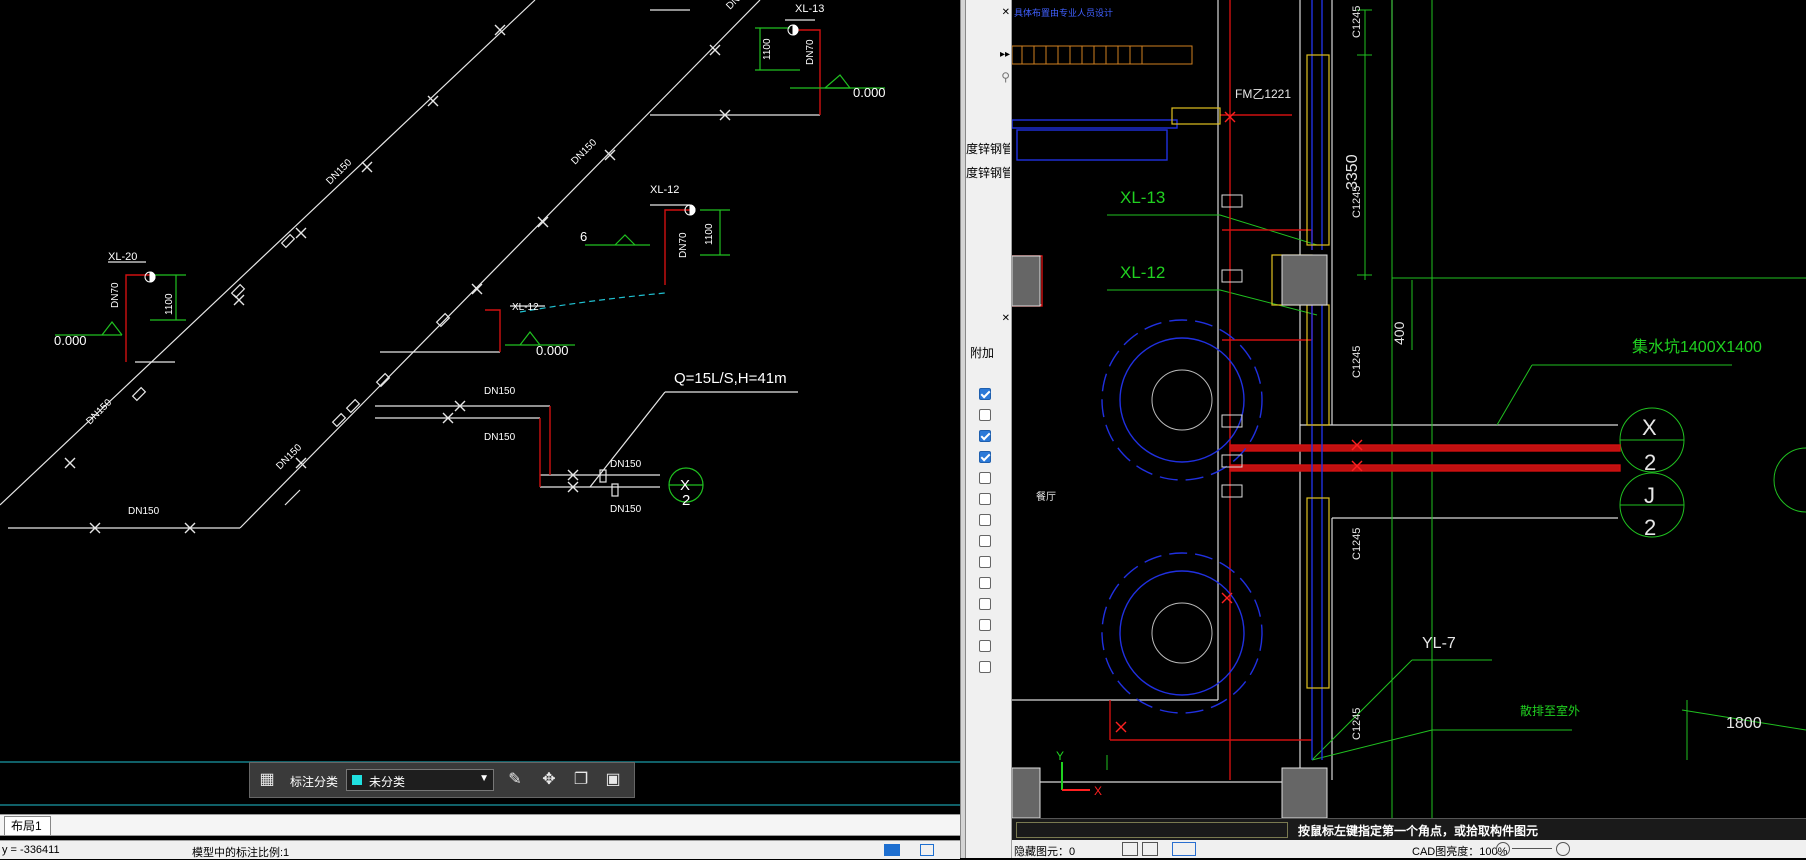 The image size is (1806, 860). What do you see at coordinates (584, 152) in the screenshot?
I see `label-dn150-g: DN150` at bounding box center [584, 152].